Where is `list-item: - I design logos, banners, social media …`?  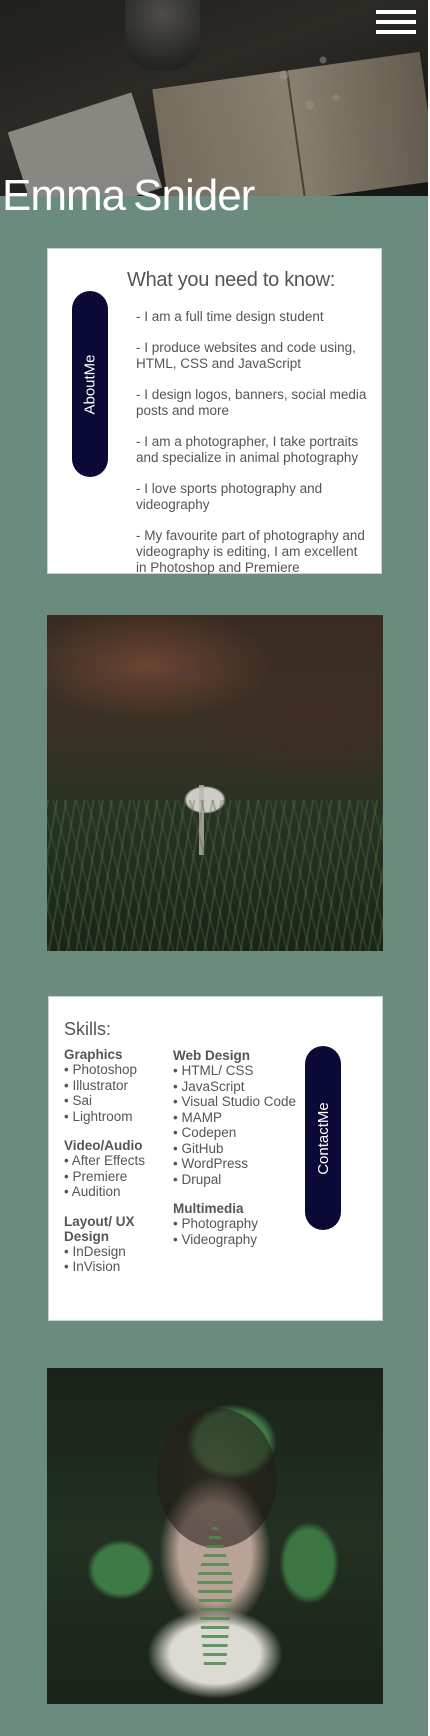 list-item: - I design logos, banners, social media … is located at coordinates (251, 402).